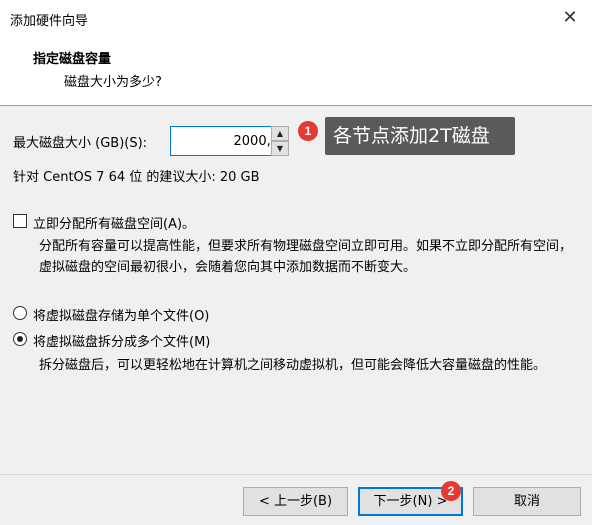 The width and height of the screenshot is (592, 525). What do you see at coordinates (280, 148) in the screenshot?
I see `spin-down-icon: ▼` at bounding box center [280, 148].